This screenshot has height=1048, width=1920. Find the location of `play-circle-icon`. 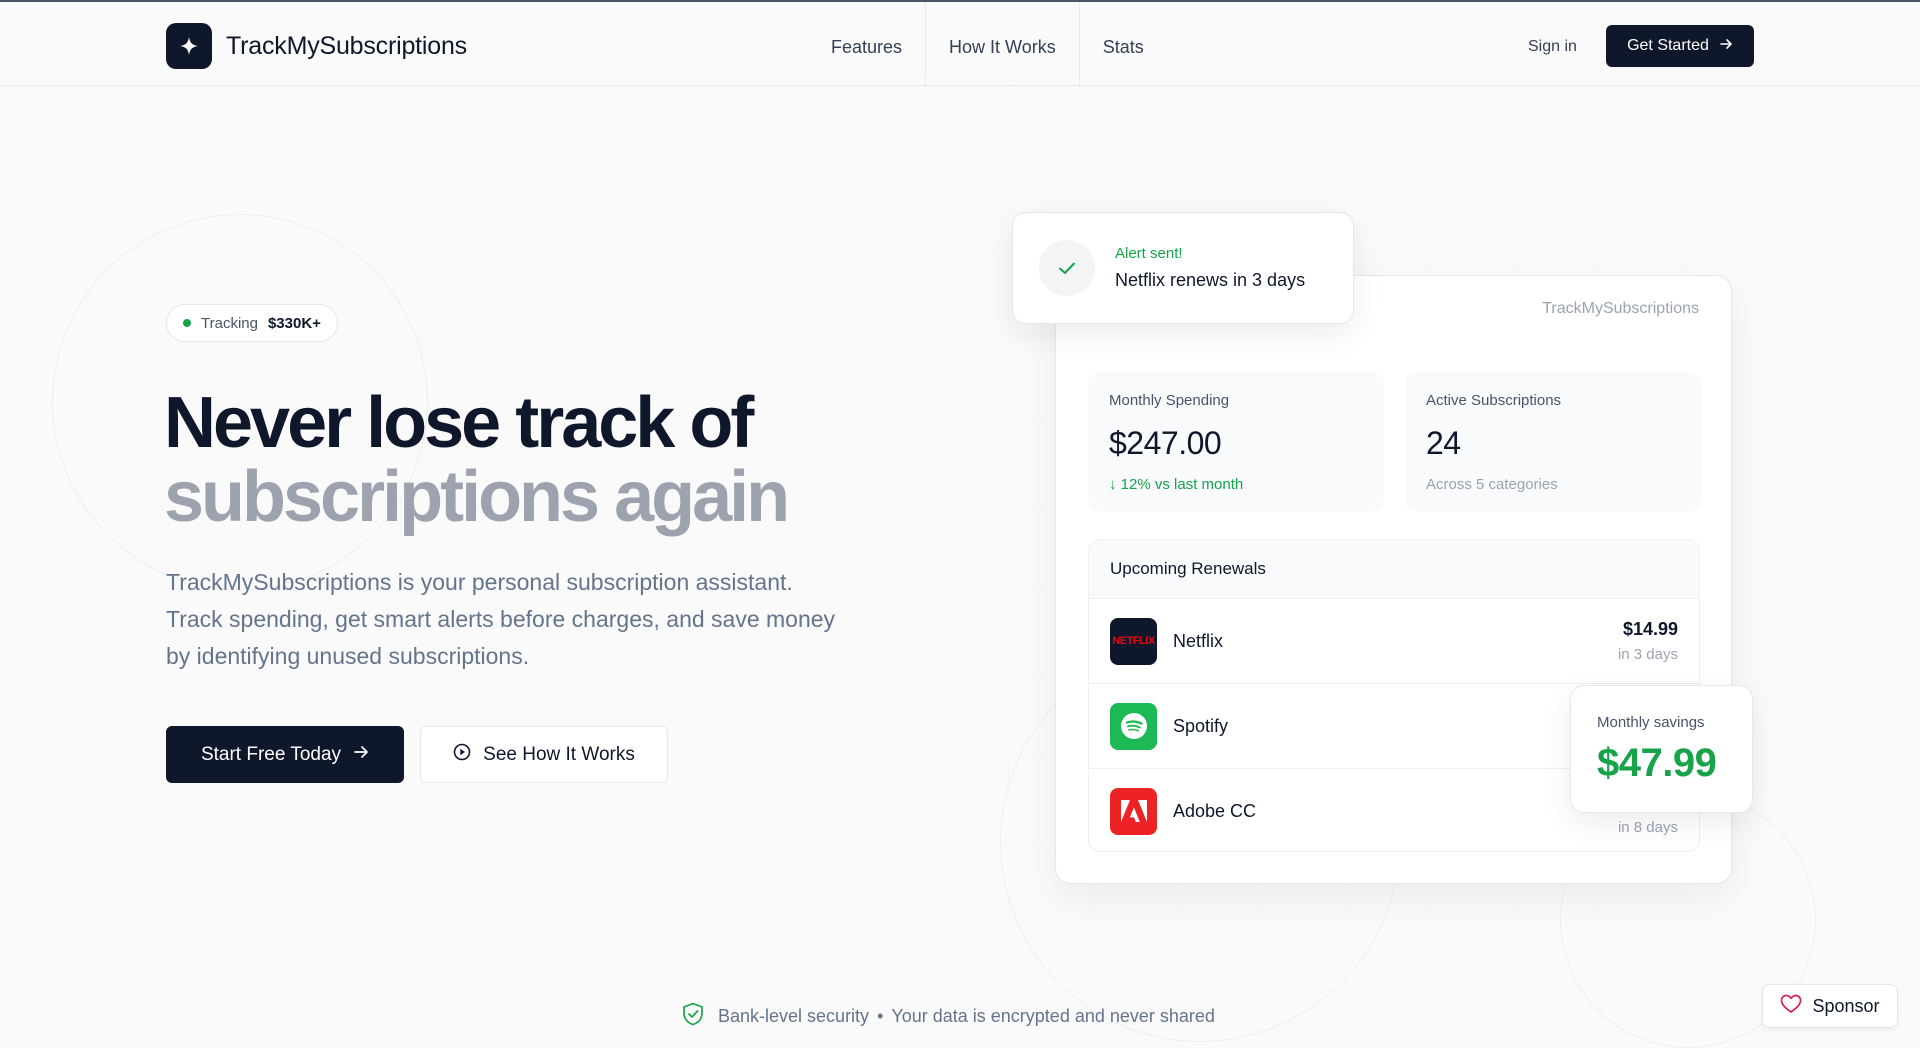

play-circle-icon is located at coordinates (462, 755).